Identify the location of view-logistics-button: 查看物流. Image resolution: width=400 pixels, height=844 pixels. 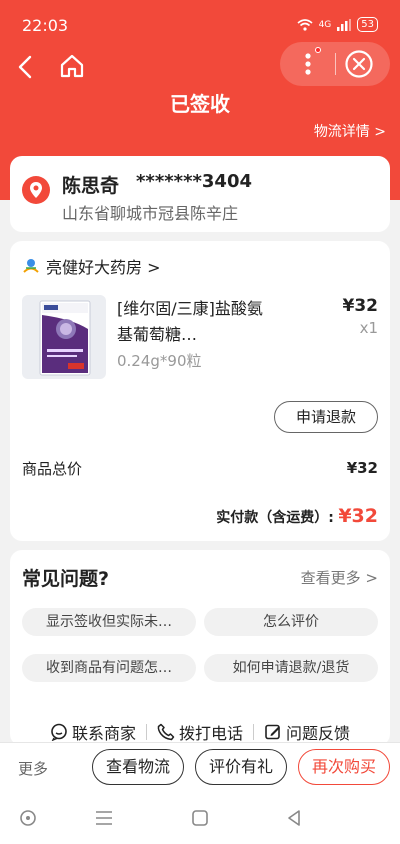
(138, 767).